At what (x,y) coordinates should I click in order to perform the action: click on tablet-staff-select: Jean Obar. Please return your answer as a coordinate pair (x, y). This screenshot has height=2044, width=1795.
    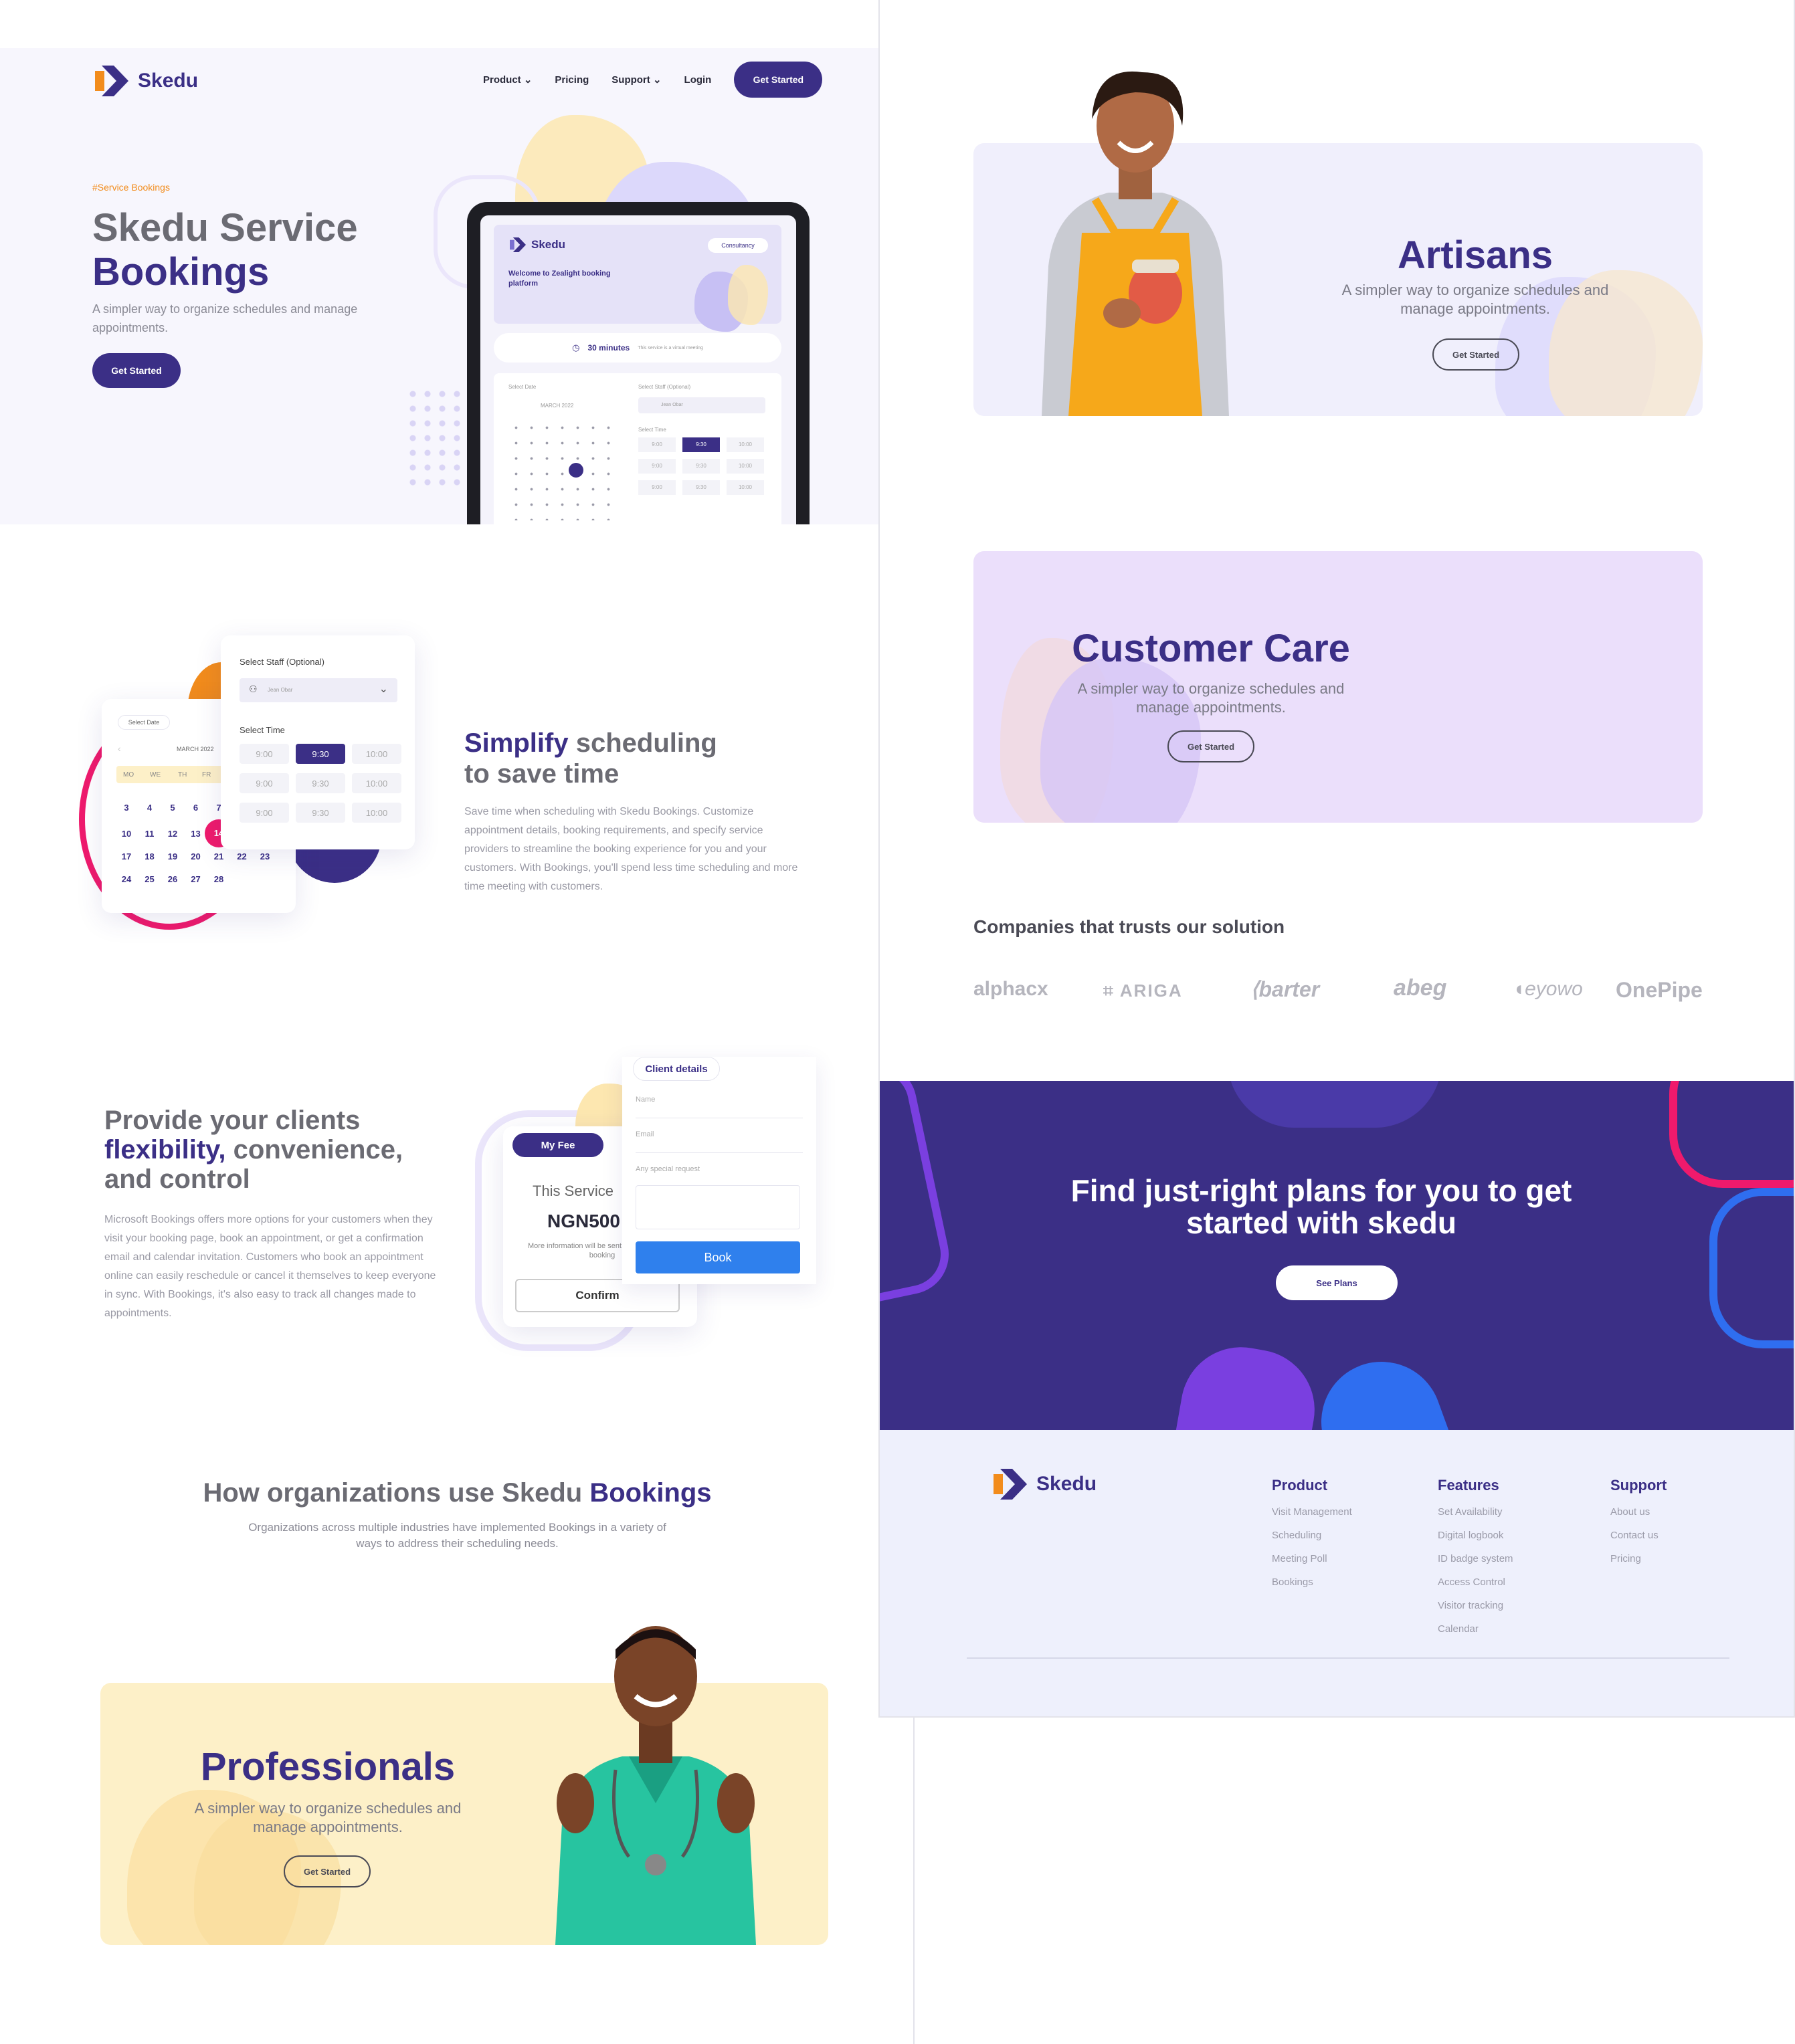
    Looking at the image, I should click on (701, 405).